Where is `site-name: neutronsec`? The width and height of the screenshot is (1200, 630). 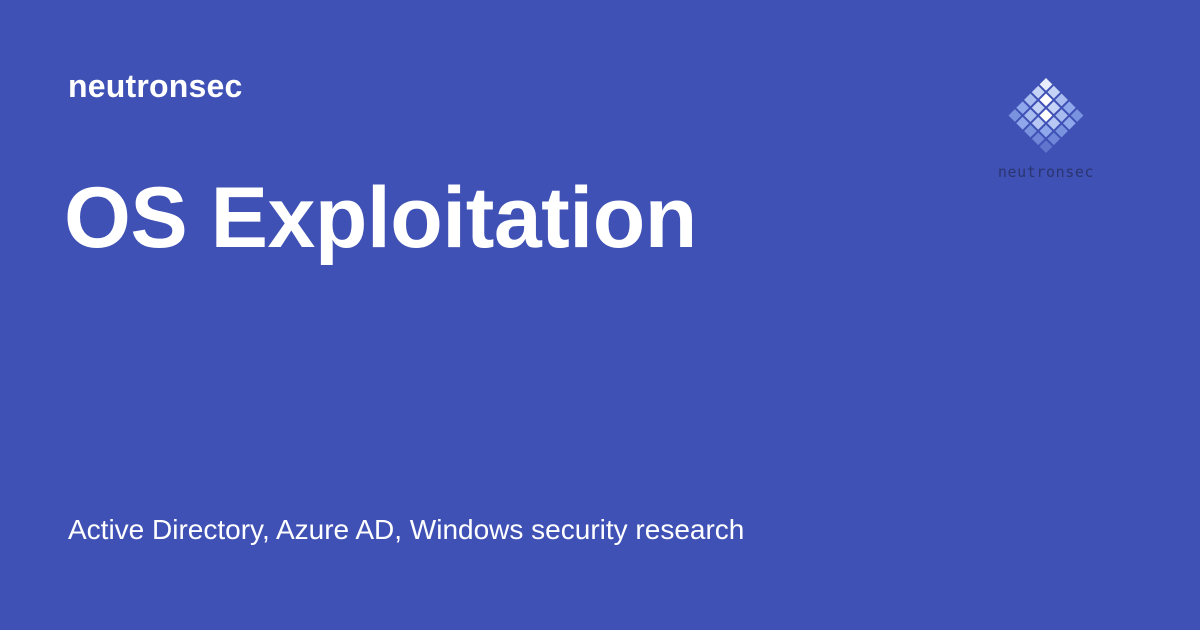 site-name: neutronsec is located at coordinates (155, 86).